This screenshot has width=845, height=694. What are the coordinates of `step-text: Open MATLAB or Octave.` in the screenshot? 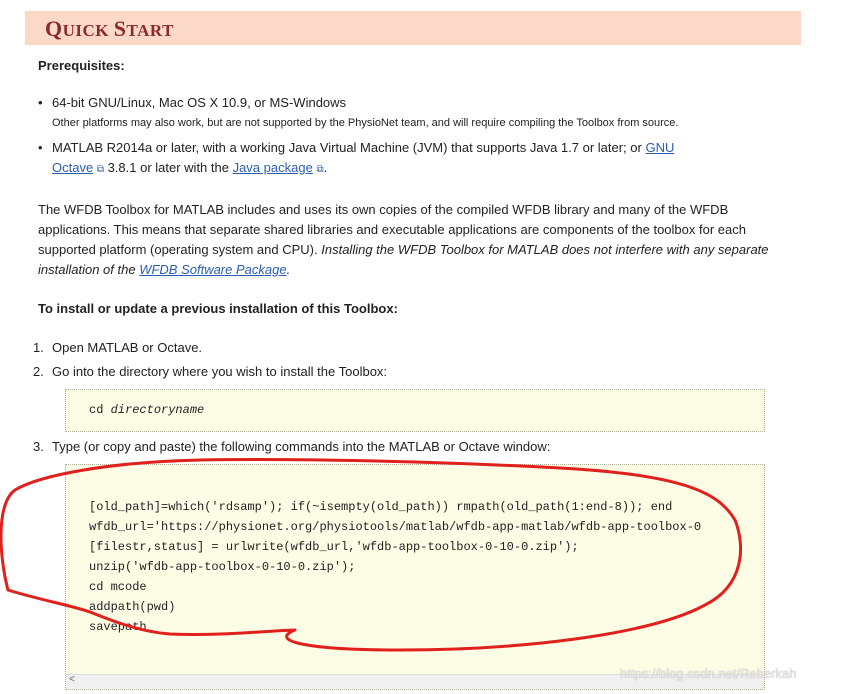 It's located at (127, 347).